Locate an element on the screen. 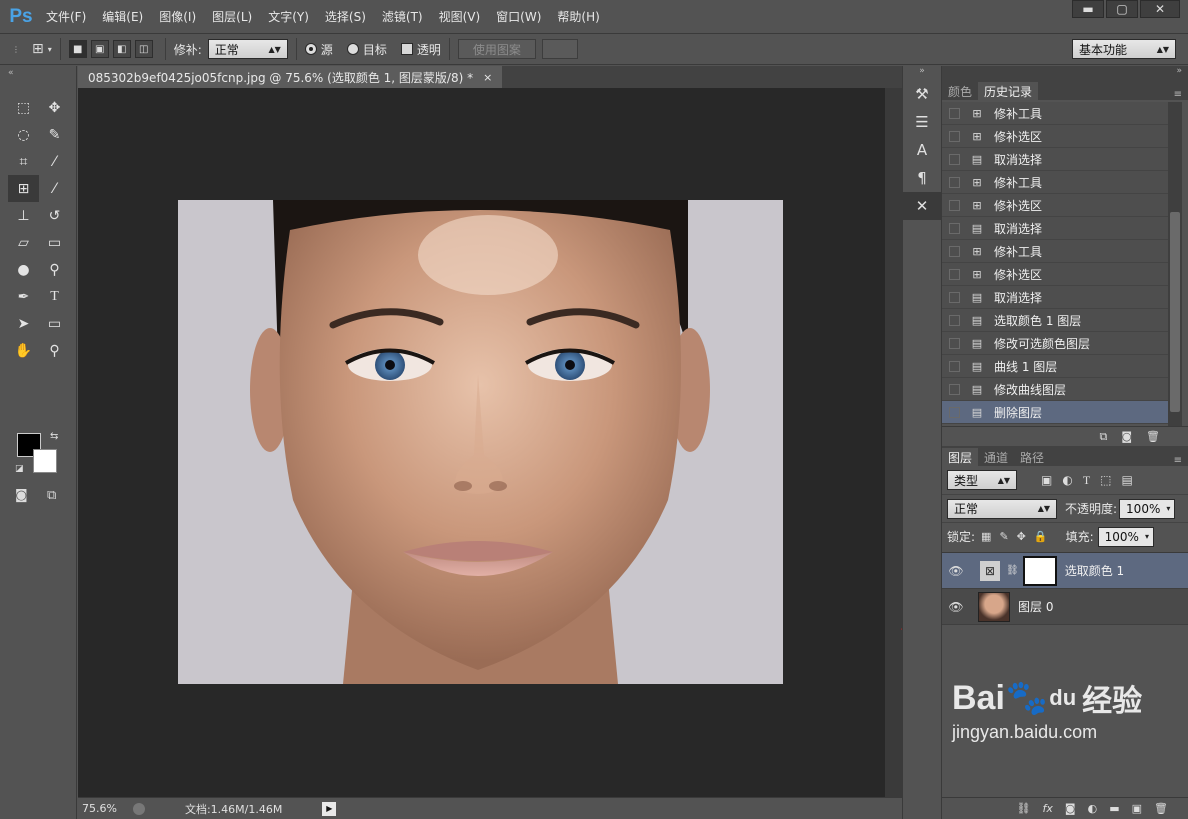 The width and height of the screenshot is (1188, 819). menu-edit: 编辑(E) is located at coordinates (122, 16).